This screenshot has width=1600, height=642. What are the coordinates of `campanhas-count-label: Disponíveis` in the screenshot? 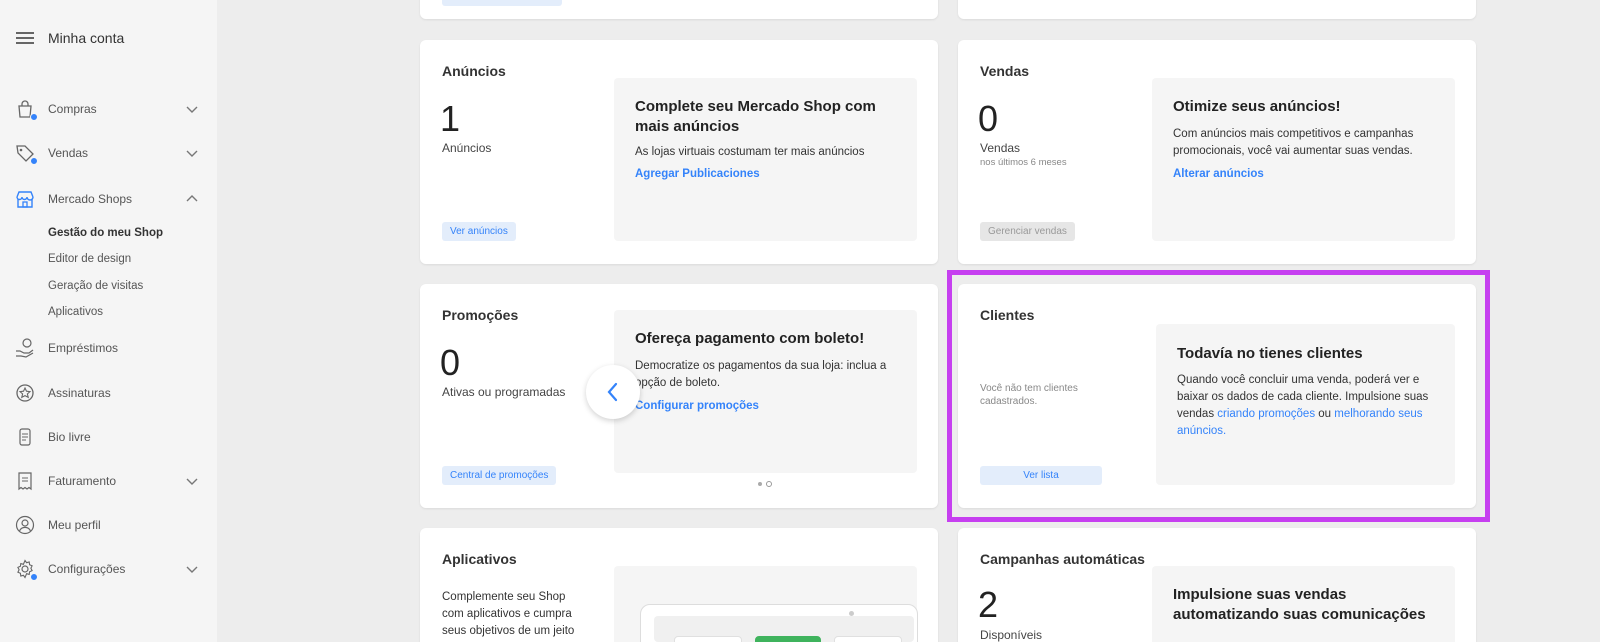 It's located at (1011, 635).